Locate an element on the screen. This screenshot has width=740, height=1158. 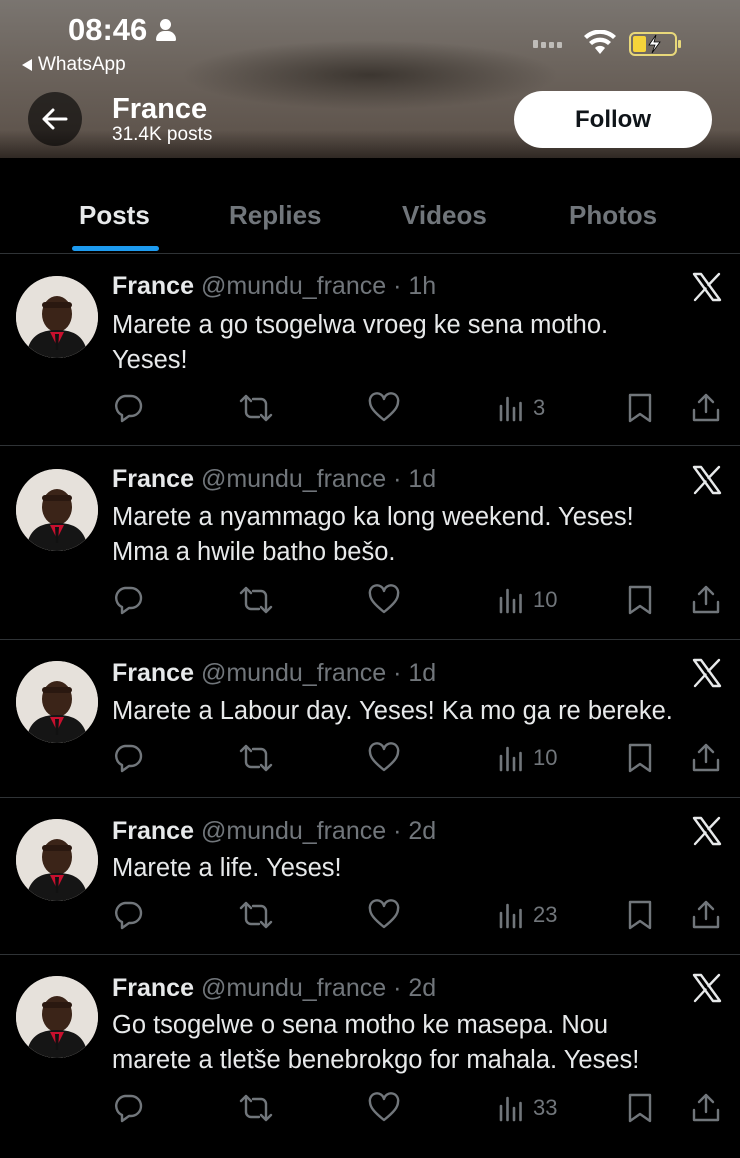
active-tab-indicator is located at coordinates (115, 248).